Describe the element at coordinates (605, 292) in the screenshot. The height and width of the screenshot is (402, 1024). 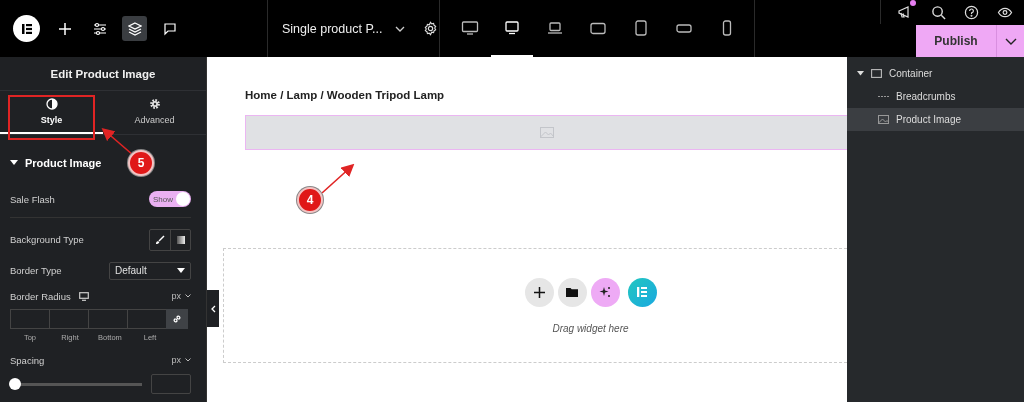
I see `sparkle-icon` at that location.